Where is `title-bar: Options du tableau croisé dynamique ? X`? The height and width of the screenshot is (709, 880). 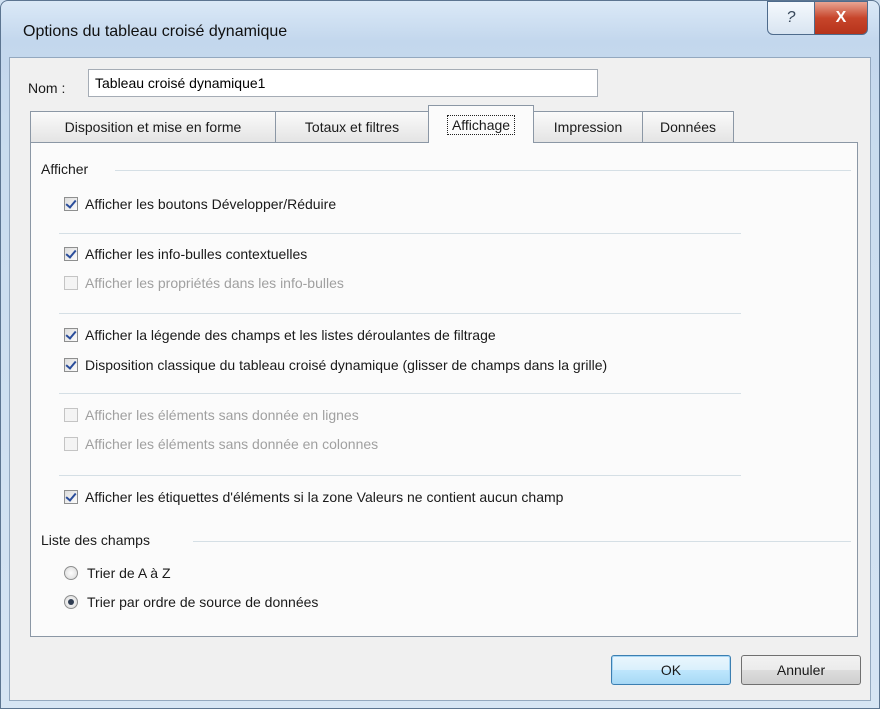 title-bar: Options du tableau croisé dynamique ? X is located at coordinates (440, 29).